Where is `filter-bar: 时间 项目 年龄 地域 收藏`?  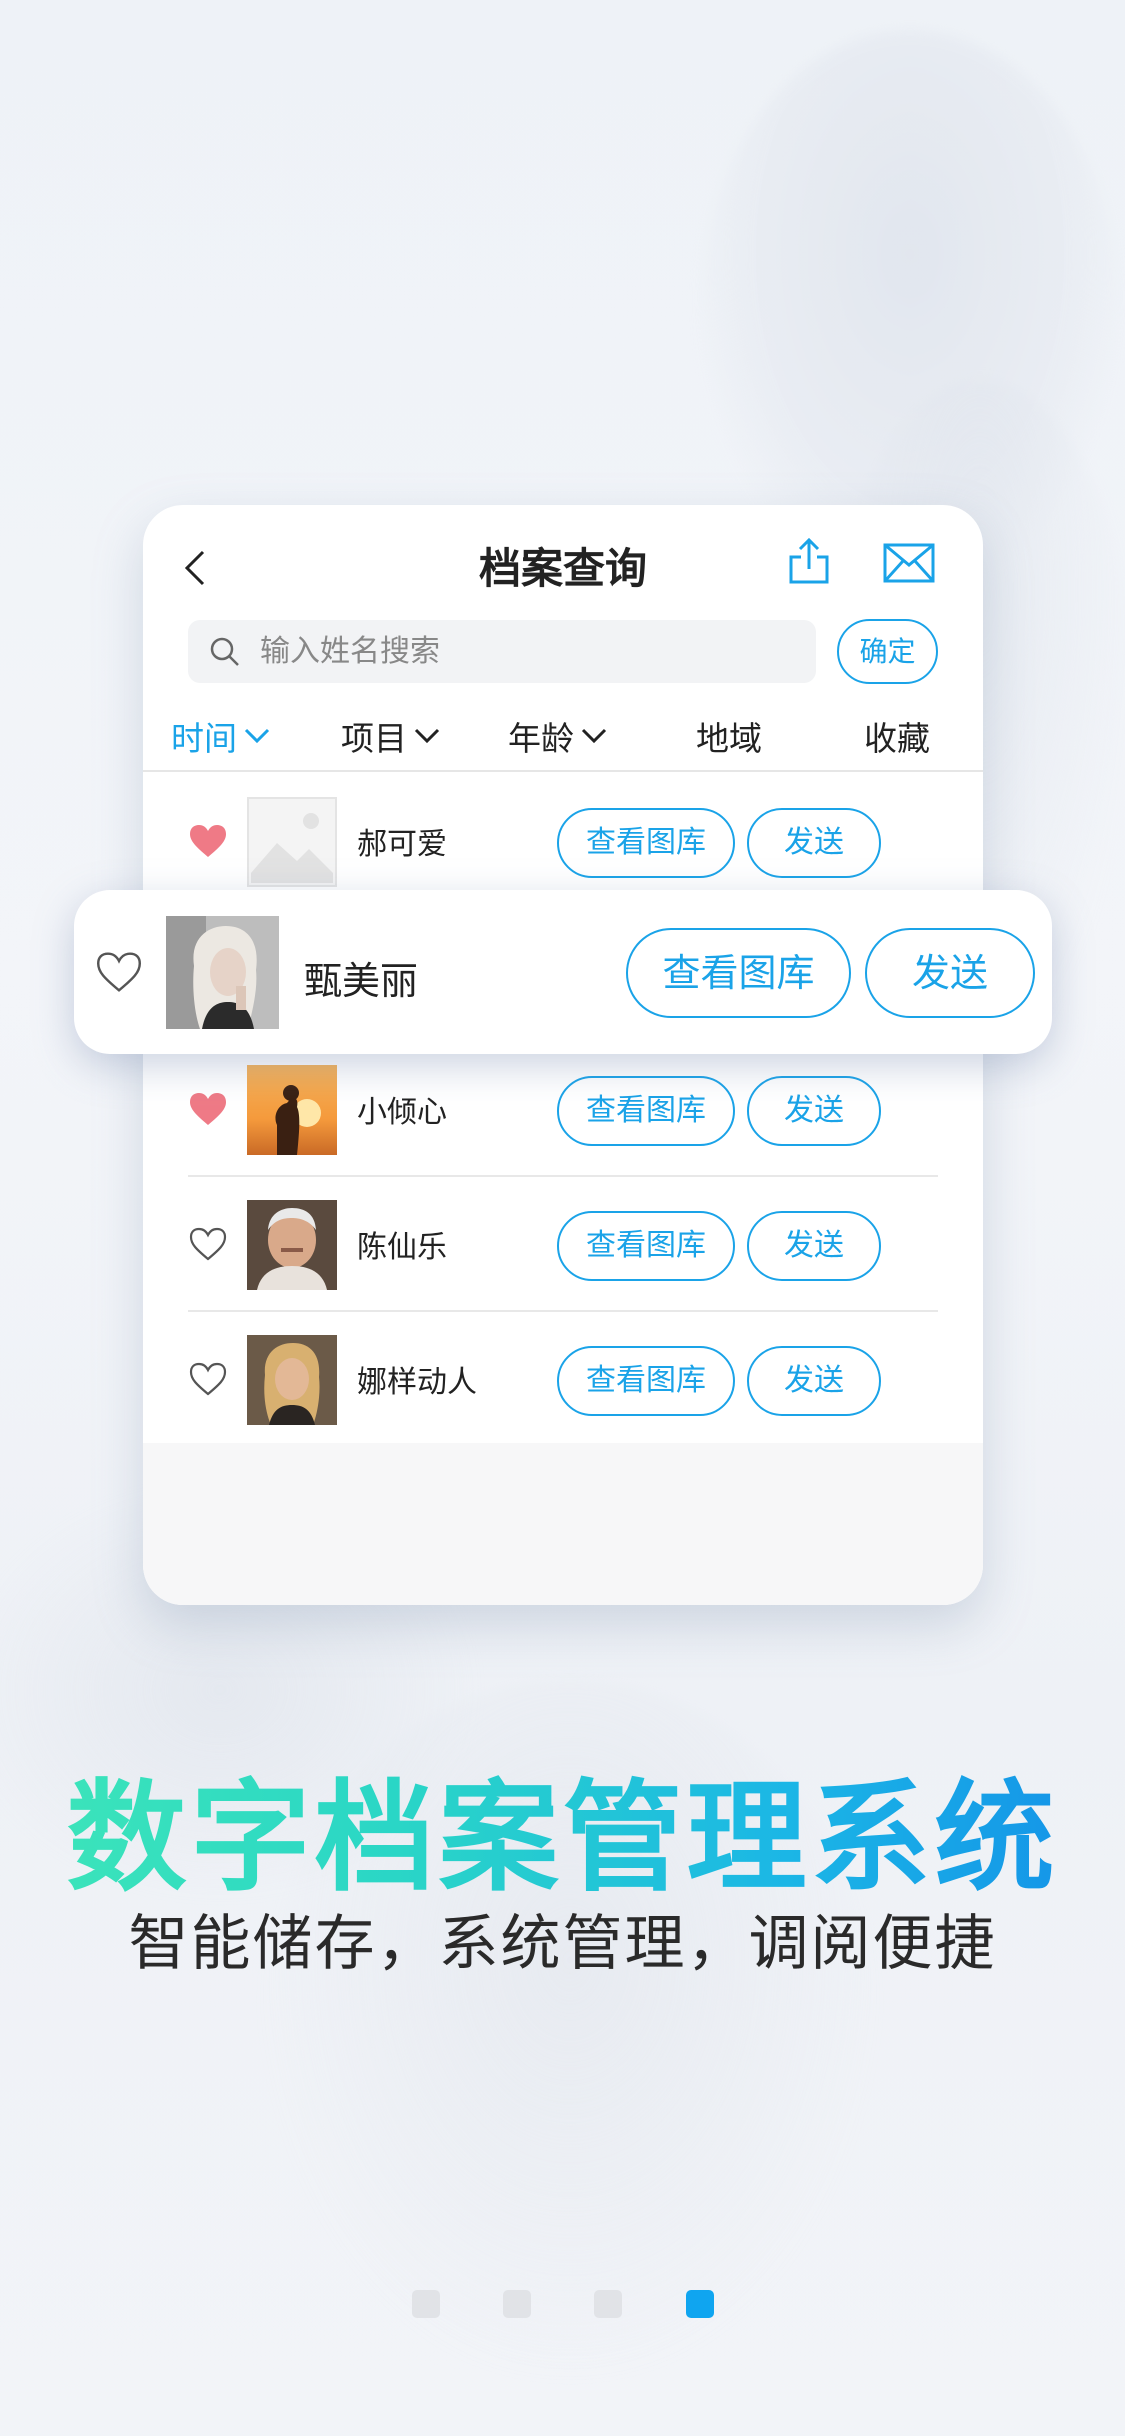 filter-bar: 时间 项目 年龄 地域 收藏 is located at coordinates (563, 736).